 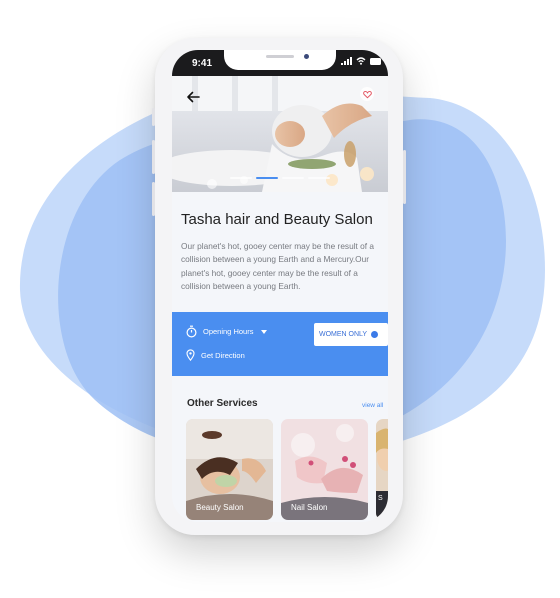 What do you see at coordinates (324, 469) in the screenshot?
I see `service-card-nail-salon: Nail Salon` at bounding box center [324, 469].